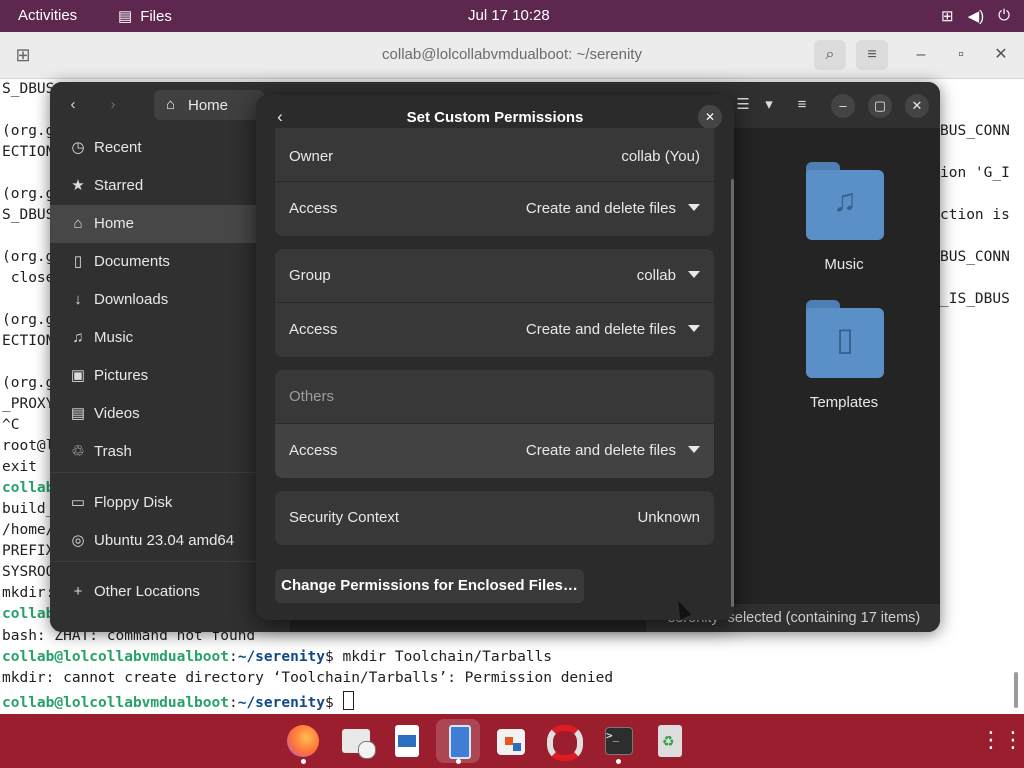  I want to click on terminal-line: close, so click(28, 278).